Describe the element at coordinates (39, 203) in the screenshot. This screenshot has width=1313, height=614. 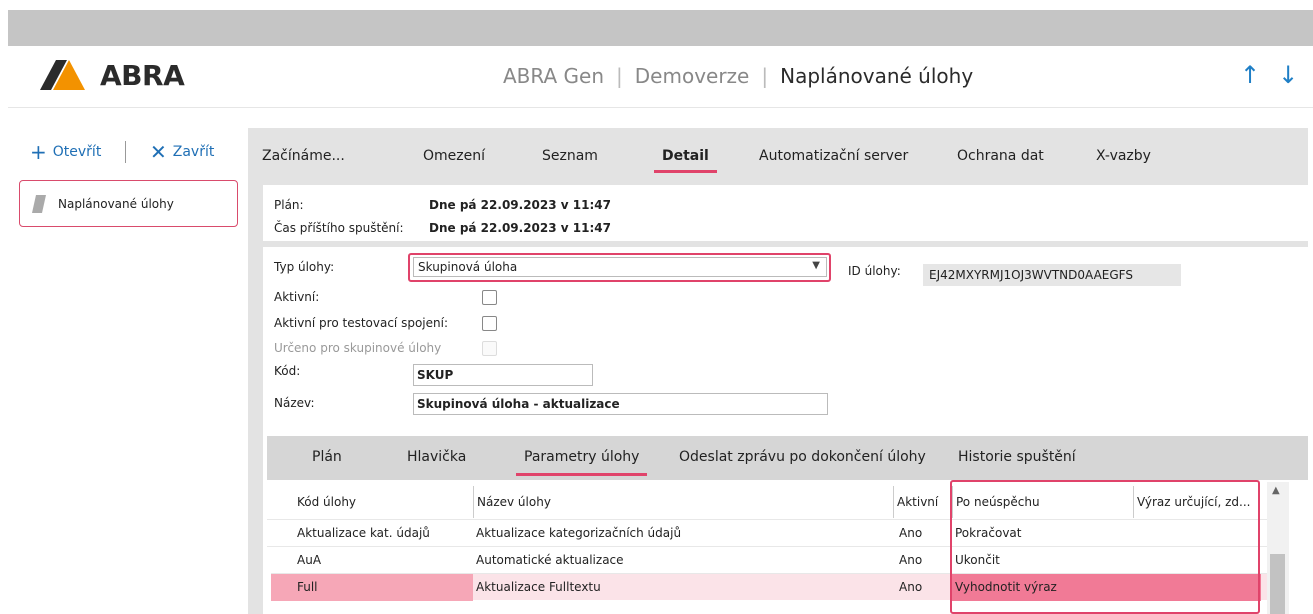
I see `document-icon` at that location.